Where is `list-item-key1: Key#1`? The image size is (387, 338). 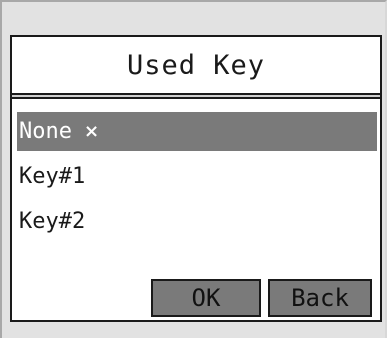
list-item-key1: Key#1 is located at coordinates (197, 176).